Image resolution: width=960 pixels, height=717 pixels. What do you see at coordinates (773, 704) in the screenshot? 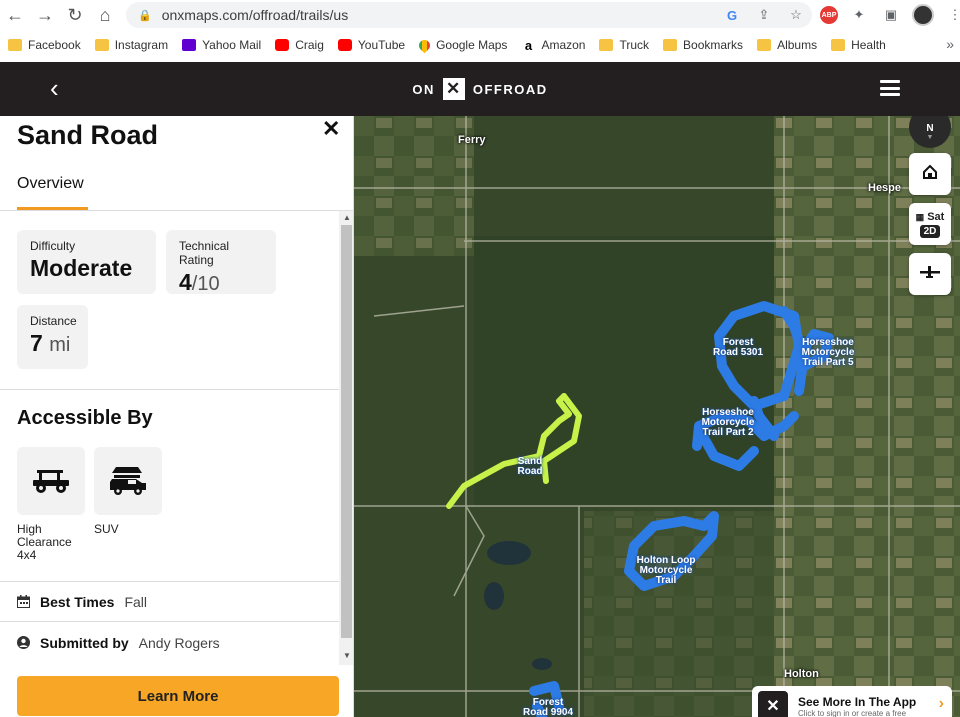
I see `onx-logo-icon: ✕` at bounding box center [773, 704].